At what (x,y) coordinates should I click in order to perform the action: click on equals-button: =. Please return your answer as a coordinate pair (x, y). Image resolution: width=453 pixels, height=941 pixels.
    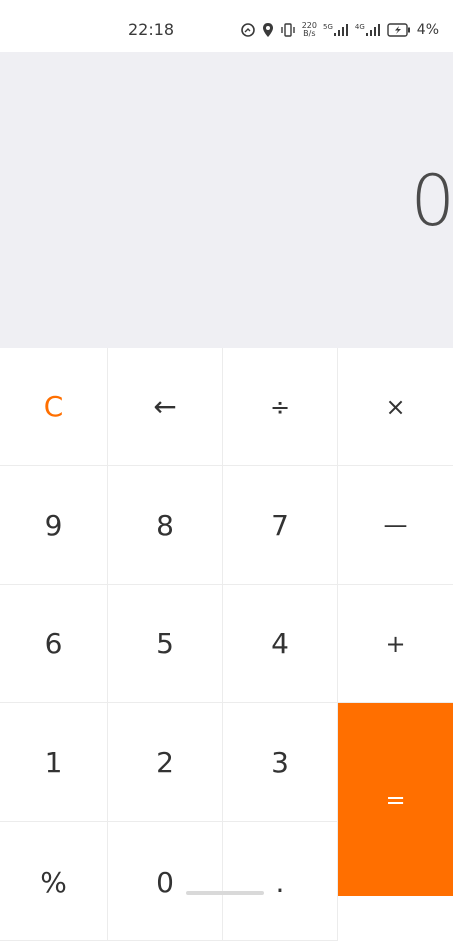
    Looking at the image, I should click on (395, 799).